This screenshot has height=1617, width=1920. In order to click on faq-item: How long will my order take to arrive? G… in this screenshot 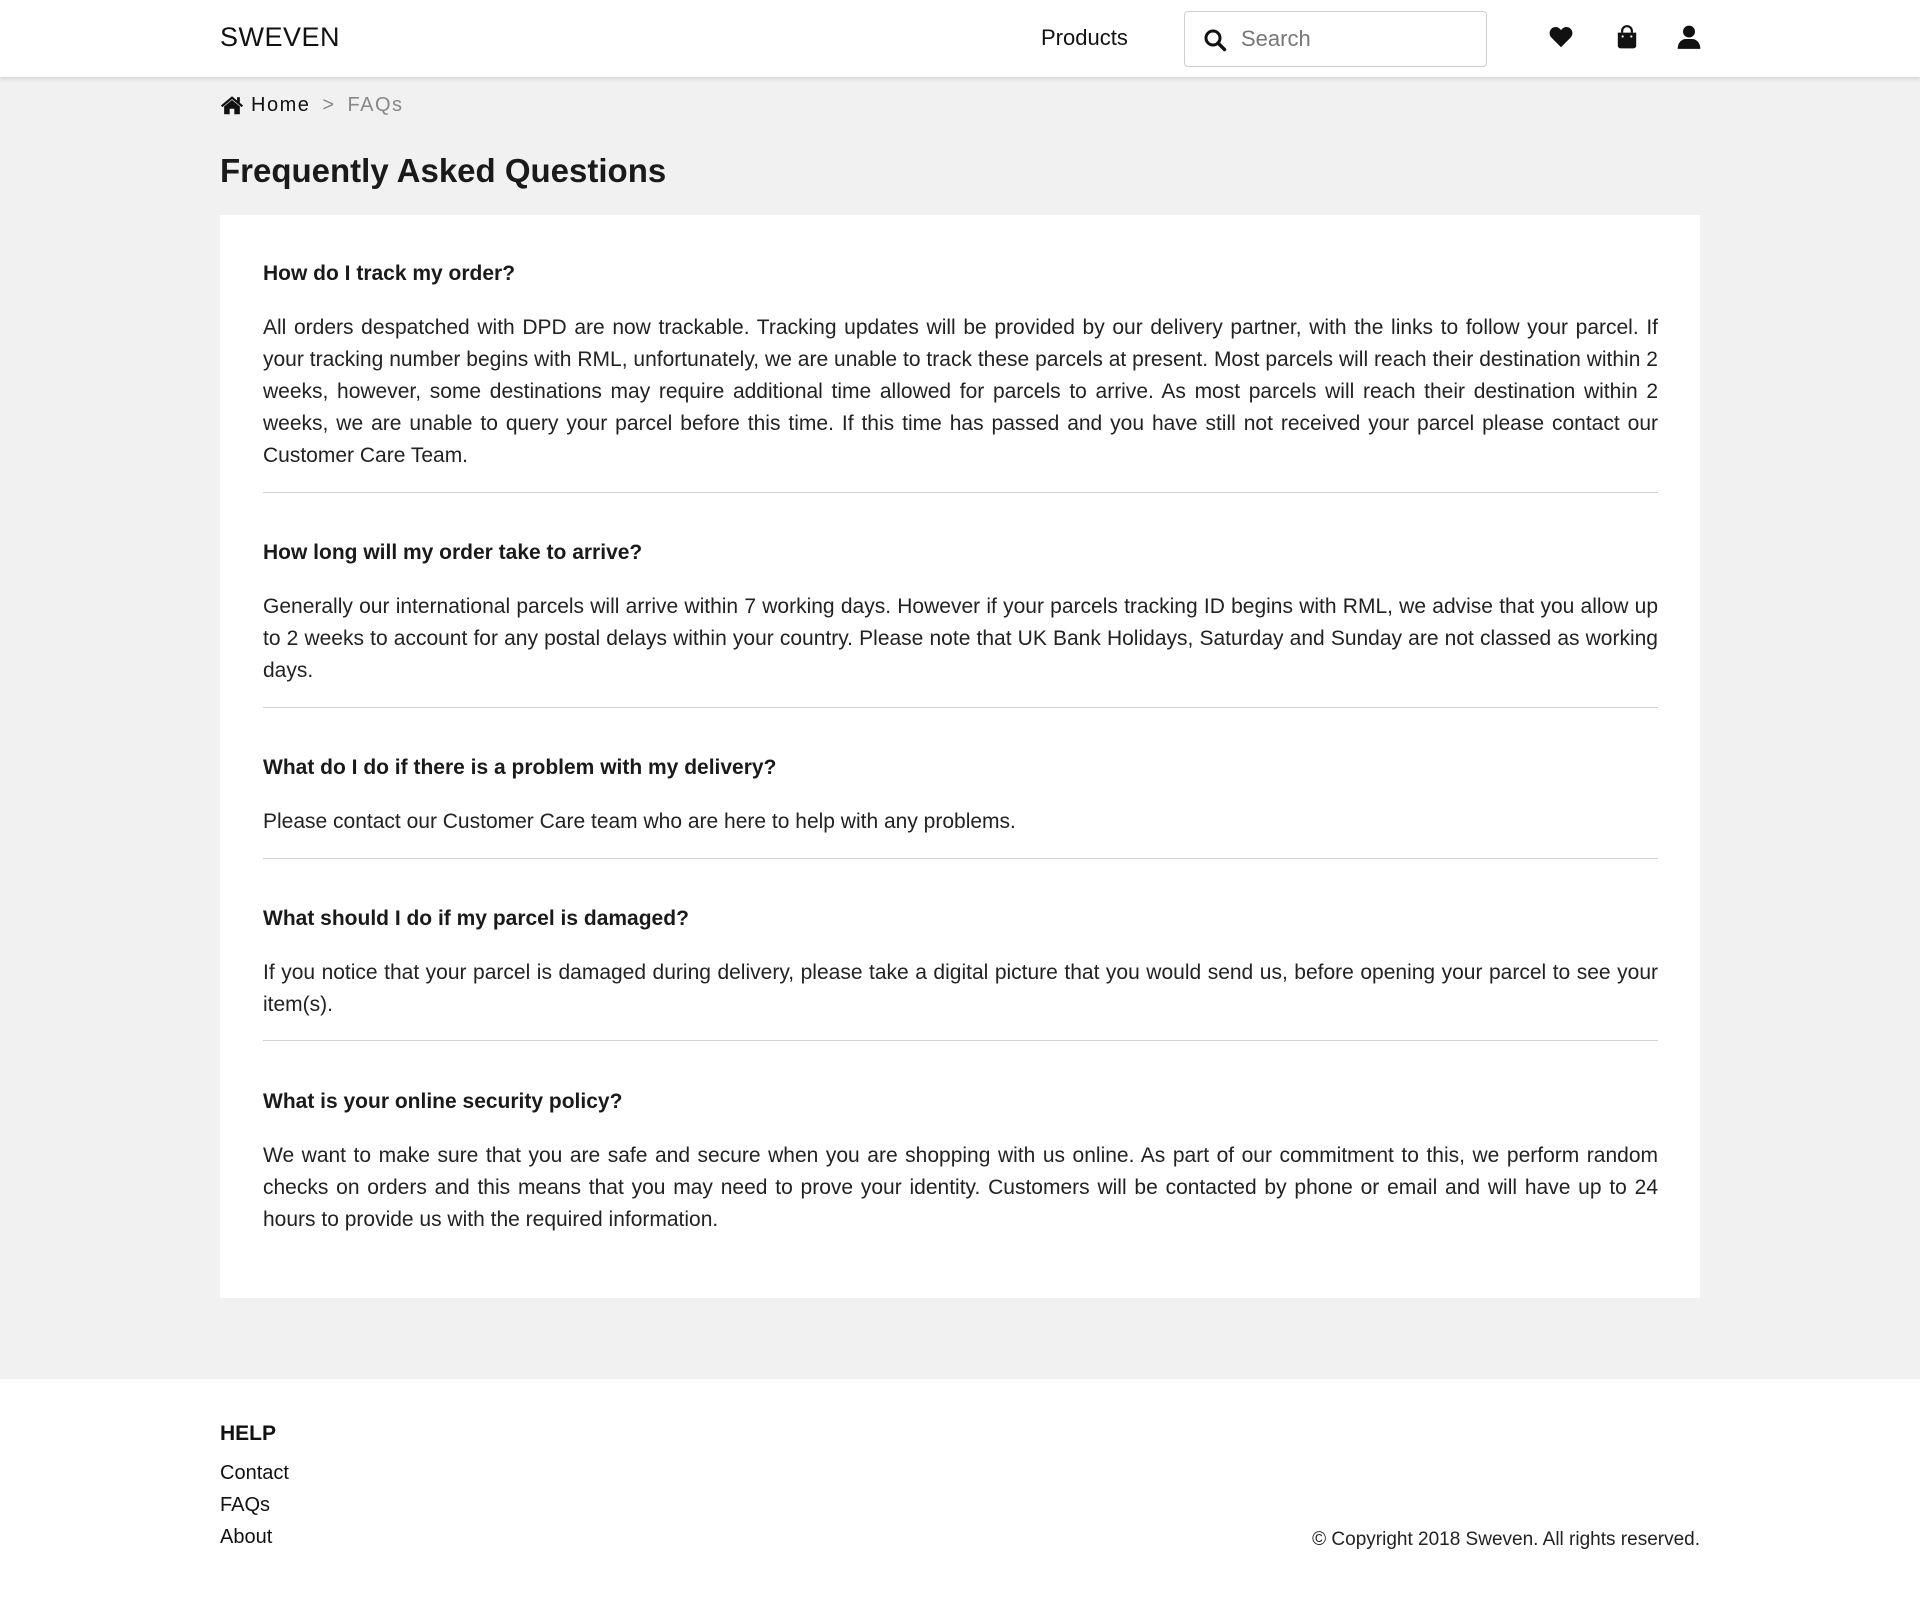, I will do `click(960, 612)`.